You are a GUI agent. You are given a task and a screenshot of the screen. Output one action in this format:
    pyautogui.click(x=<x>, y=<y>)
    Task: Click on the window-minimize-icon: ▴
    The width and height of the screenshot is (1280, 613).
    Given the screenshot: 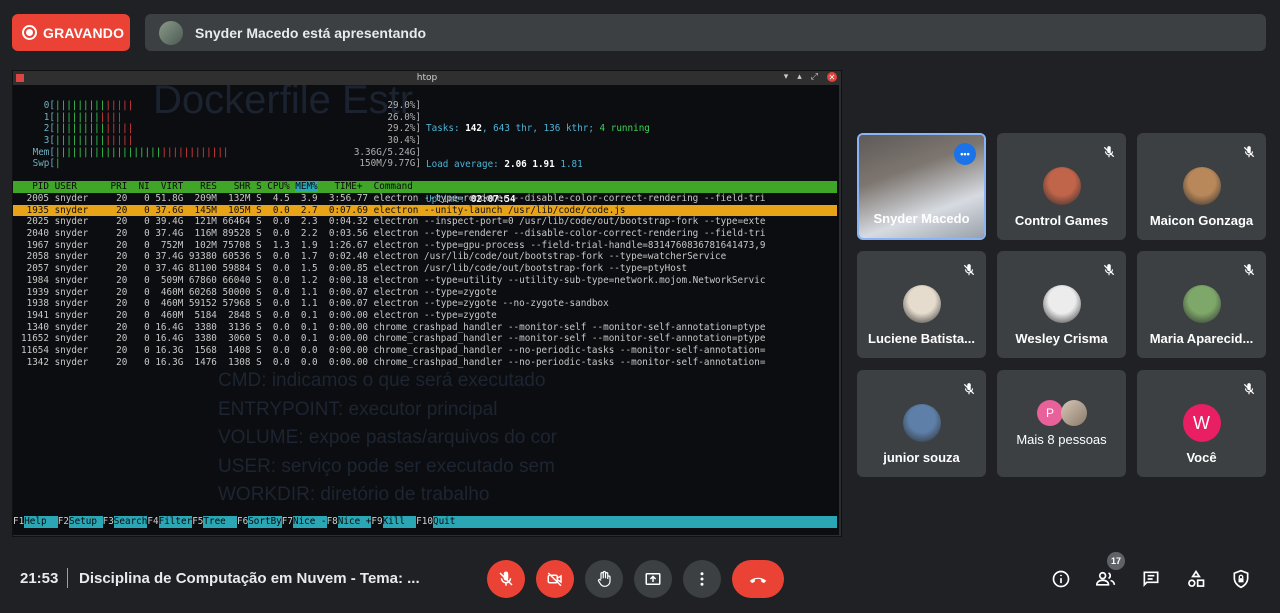 What is the action you would take?
    pyautogui.click(x=799, y=77)
    